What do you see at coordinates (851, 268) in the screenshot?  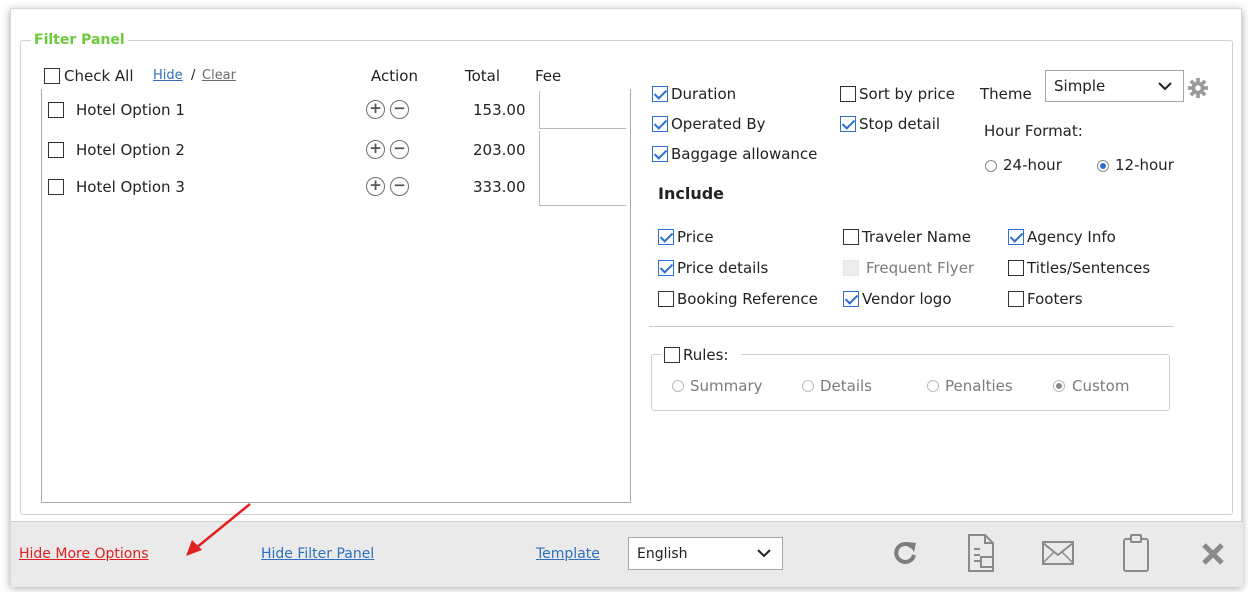 I see `frequent-flyer-checkbox` at bounding box center [851, 268].